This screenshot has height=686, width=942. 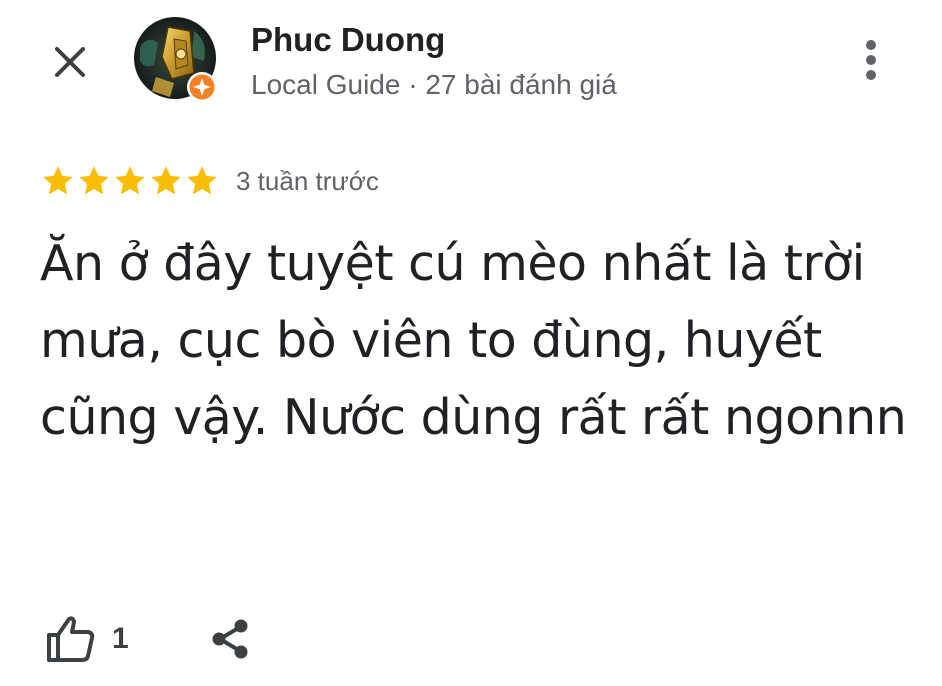 What do you see at coordinates (177, 60) in the screenshot?
I see `reviewer-avatar` at bounding box center [177, 60].